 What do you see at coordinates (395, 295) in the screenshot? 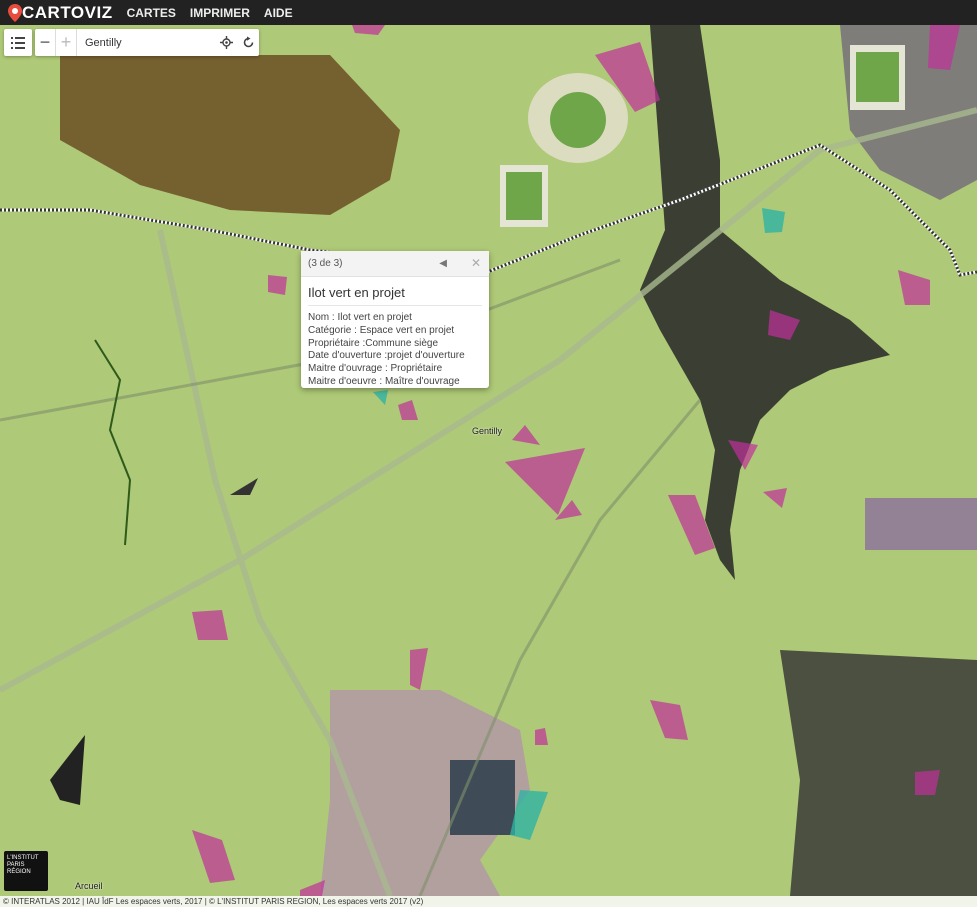
I see `popup-title: Ilot vert en projet` at bounding box center [395, 295].